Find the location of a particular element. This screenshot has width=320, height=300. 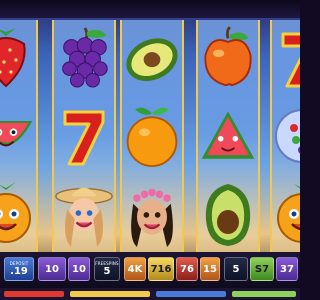

watermelon-slice-icon is located at coordinates (228, 135).